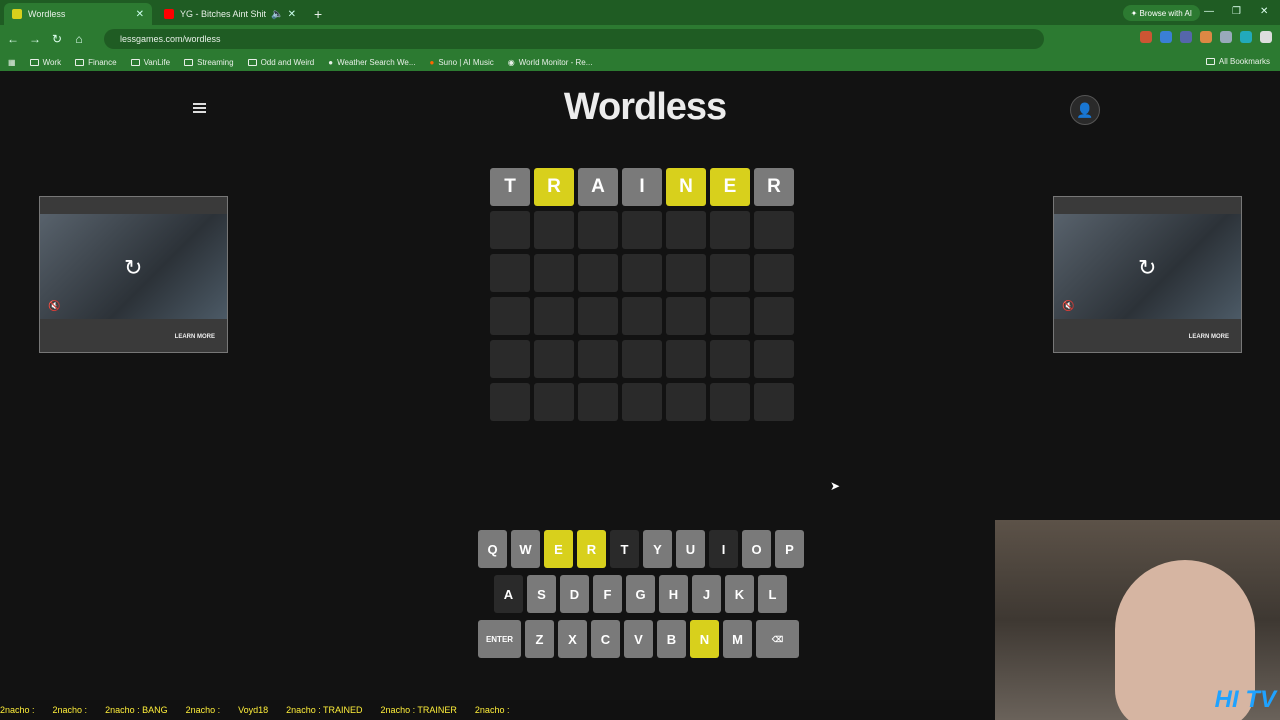 This screenshot has height=720, width=1280. What do you see at coordinates (642, 187) in the screenshot?
I see `board-tile: I` at bounding box center [642, 187].